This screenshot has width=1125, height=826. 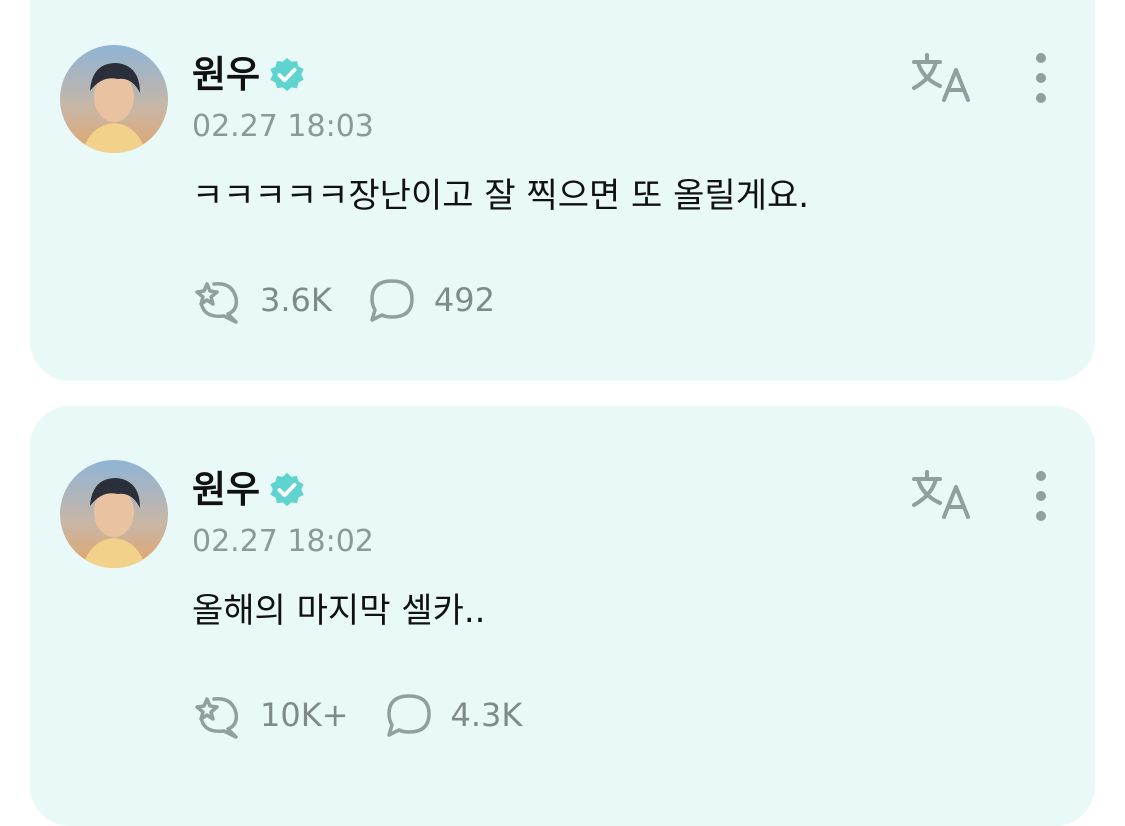 I want to click on post-text: 올해의 마지막 셀카.., so click(x=339, y=611).